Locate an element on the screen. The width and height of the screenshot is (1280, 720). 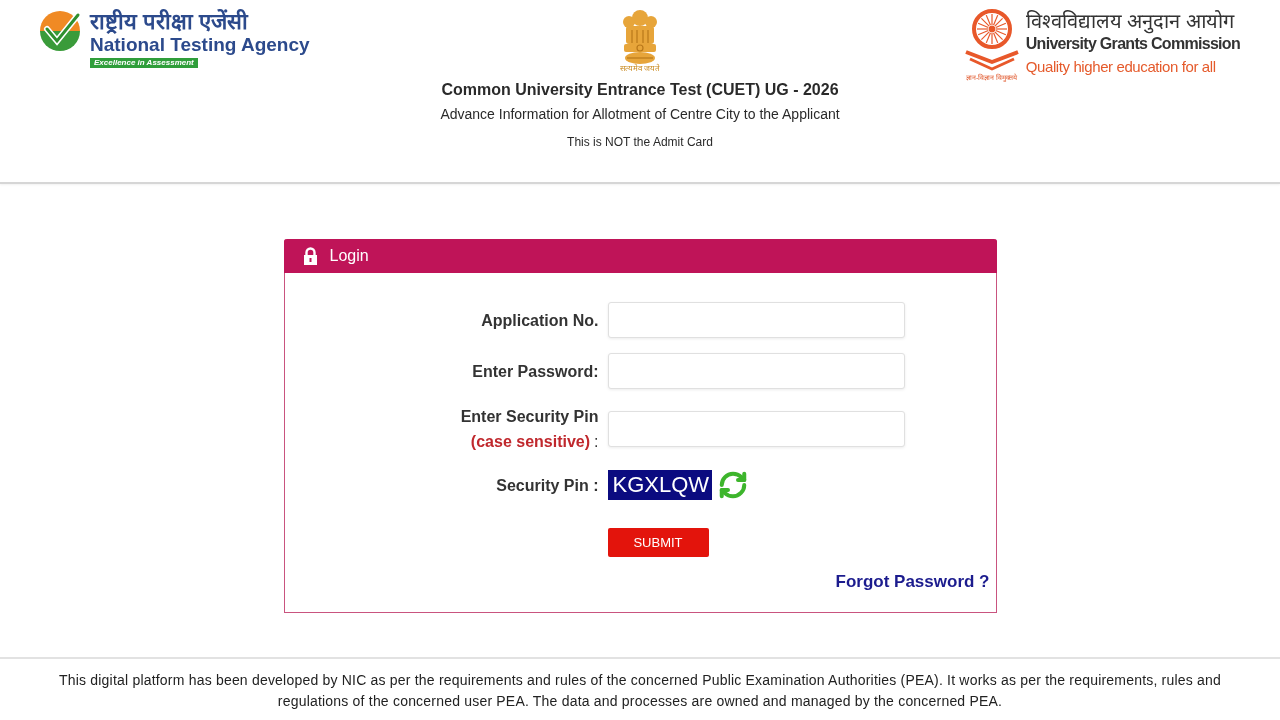
page-subtitle: Advance Information for Allotment of Centre City to the Applicant is located at coordinates (640, 114).